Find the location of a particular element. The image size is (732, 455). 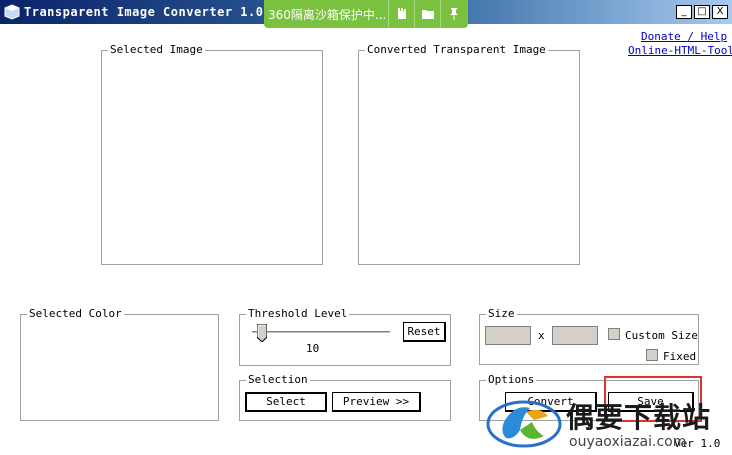

sandbox-pin-button is located at coordinates (453, 14).